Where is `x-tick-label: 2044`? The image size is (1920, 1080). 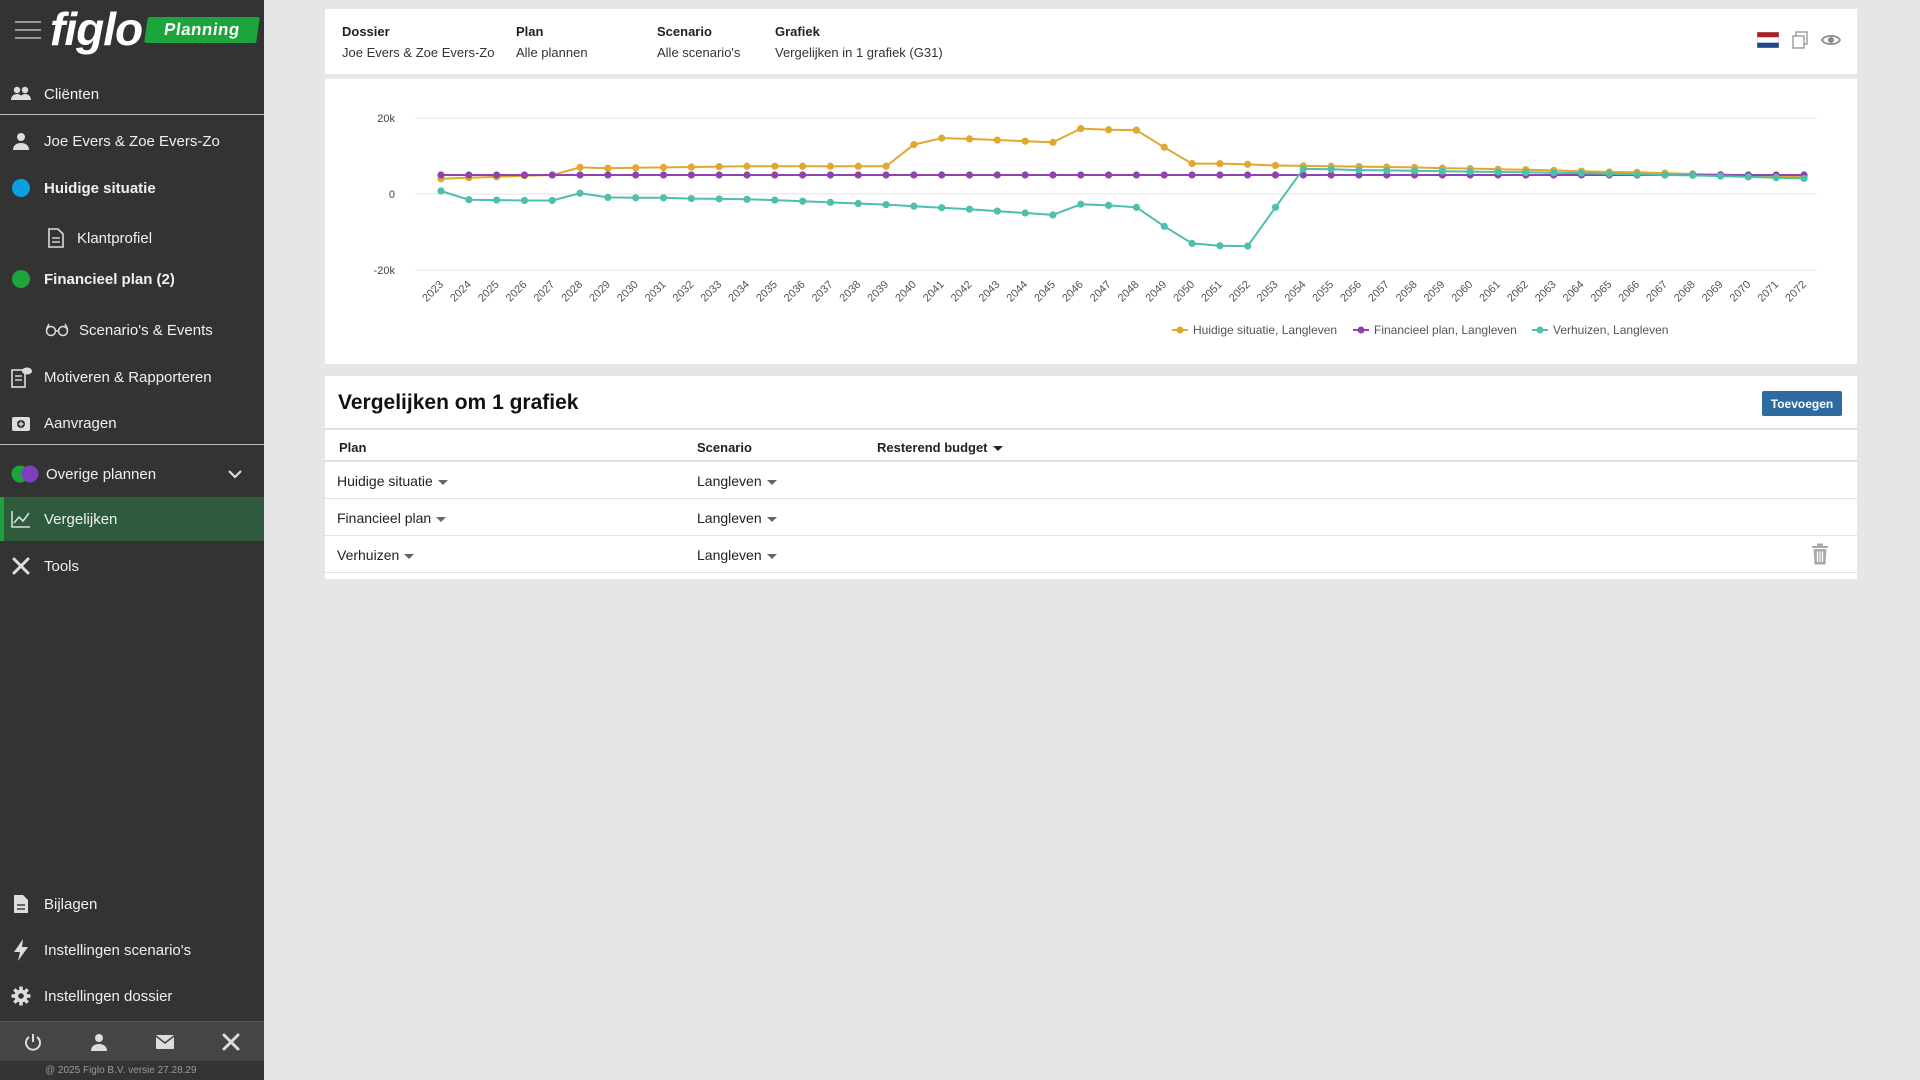
x-tick-label: 2044 is located at coordinates (1017, 292).